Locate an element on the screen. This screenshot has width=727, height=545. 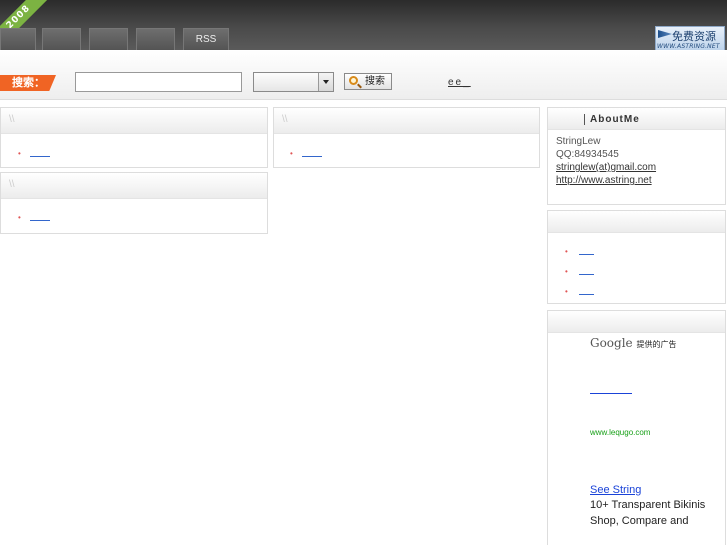
about-qq: QQ:84934545 is located at coordinates (587, 154).